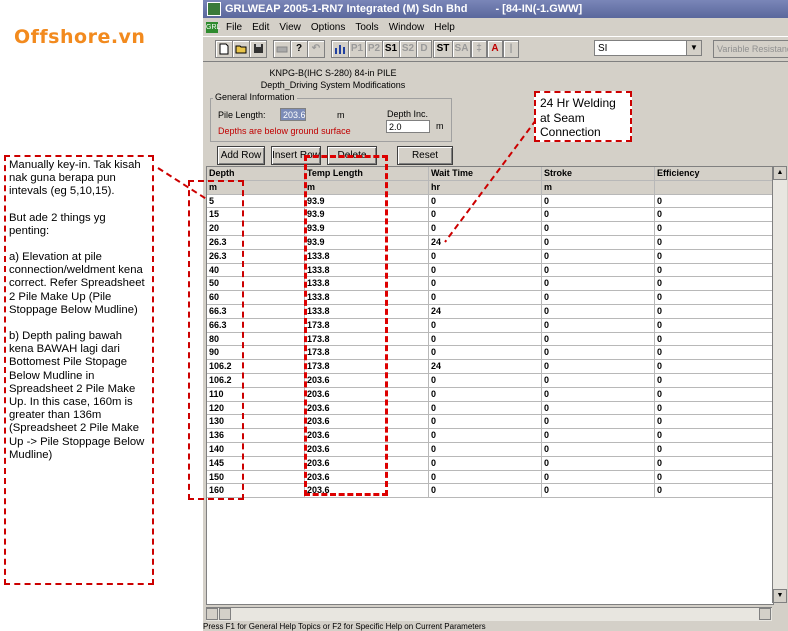 The width and height of the screenshot is (788, 631). I want to click on toolbar-p2-button: P2, so click(374, 49).